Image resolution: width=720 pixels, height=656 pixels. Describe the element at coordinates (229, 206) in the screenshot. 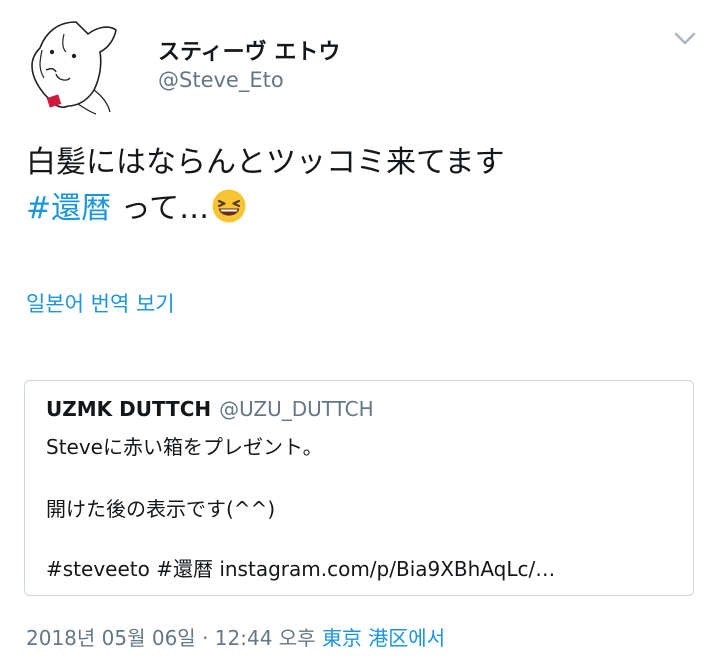

I see `laughing-face-emoji-icon` at that location.